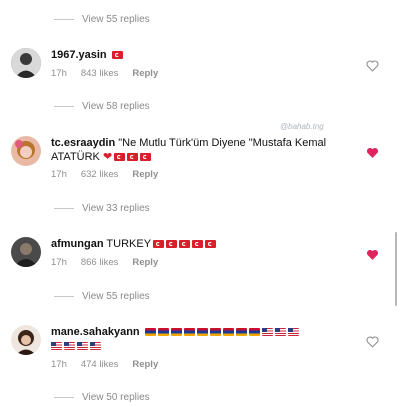  I want to click on view-replies-link: View 50 replies, so click(102, 397).